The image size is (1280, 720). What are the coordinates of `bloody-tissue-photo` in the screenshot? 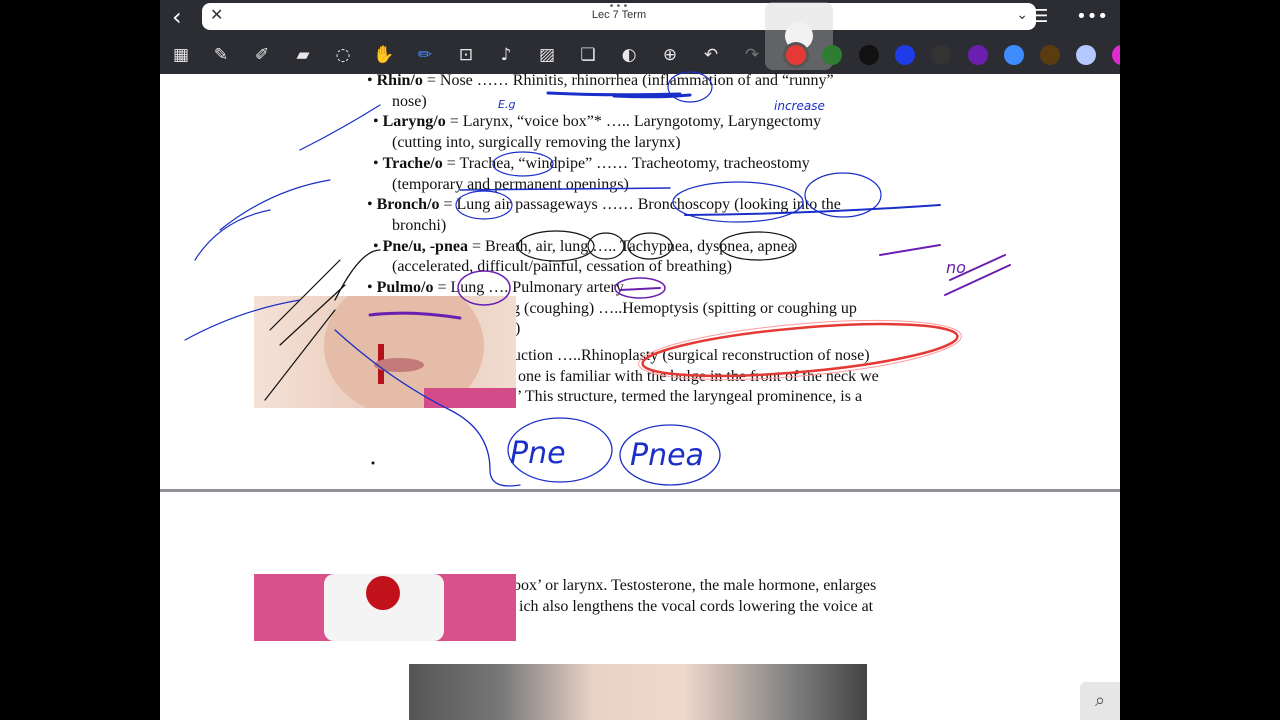 It's located at (385, 607).